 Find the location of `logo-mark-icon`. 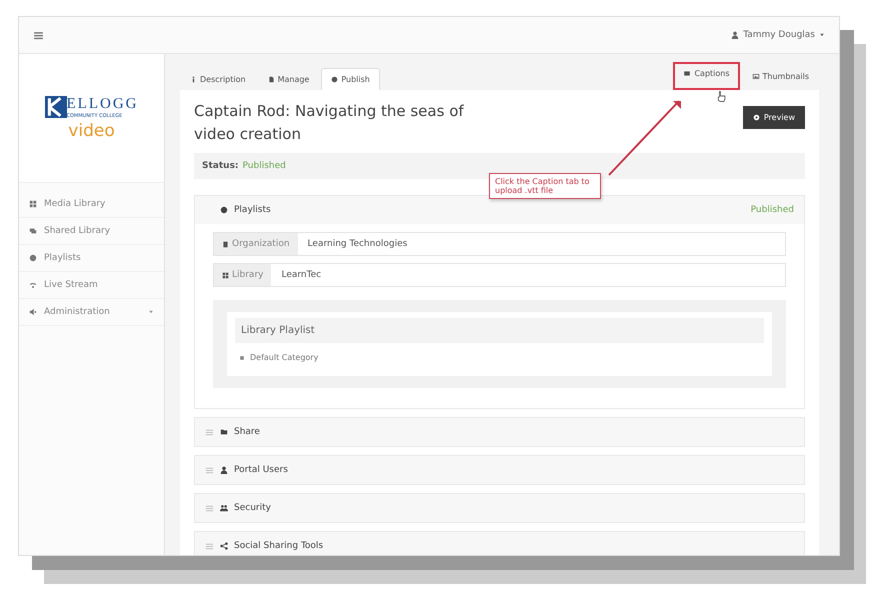

logo-mark-icon is located at coordinates (55, 107).